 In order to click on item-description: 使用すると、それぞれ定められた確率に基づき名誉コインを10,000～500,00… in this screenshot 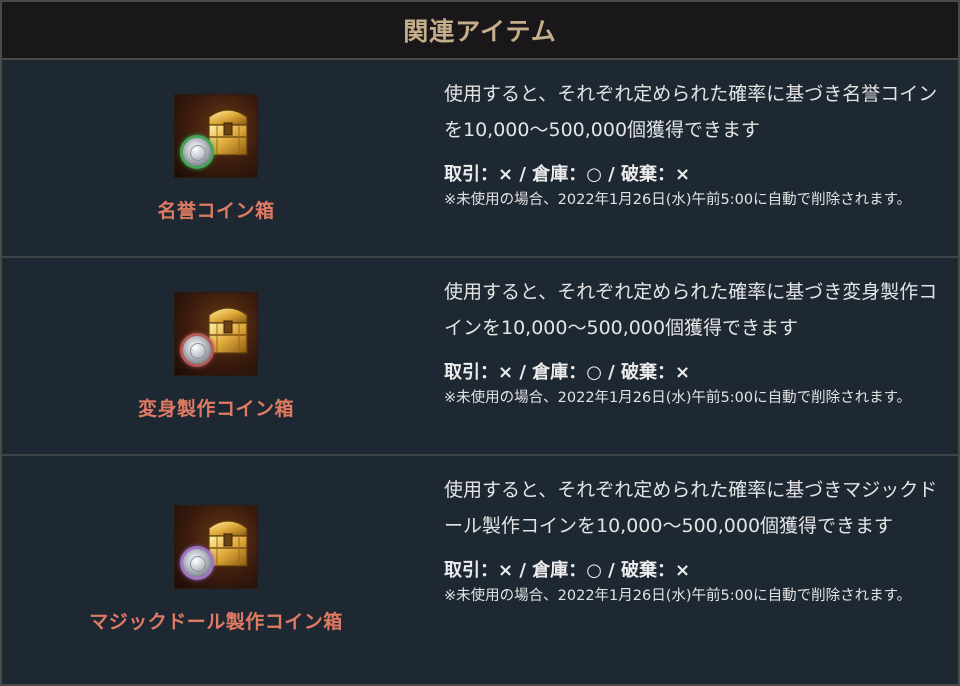, I will do `click(691, 112)`.